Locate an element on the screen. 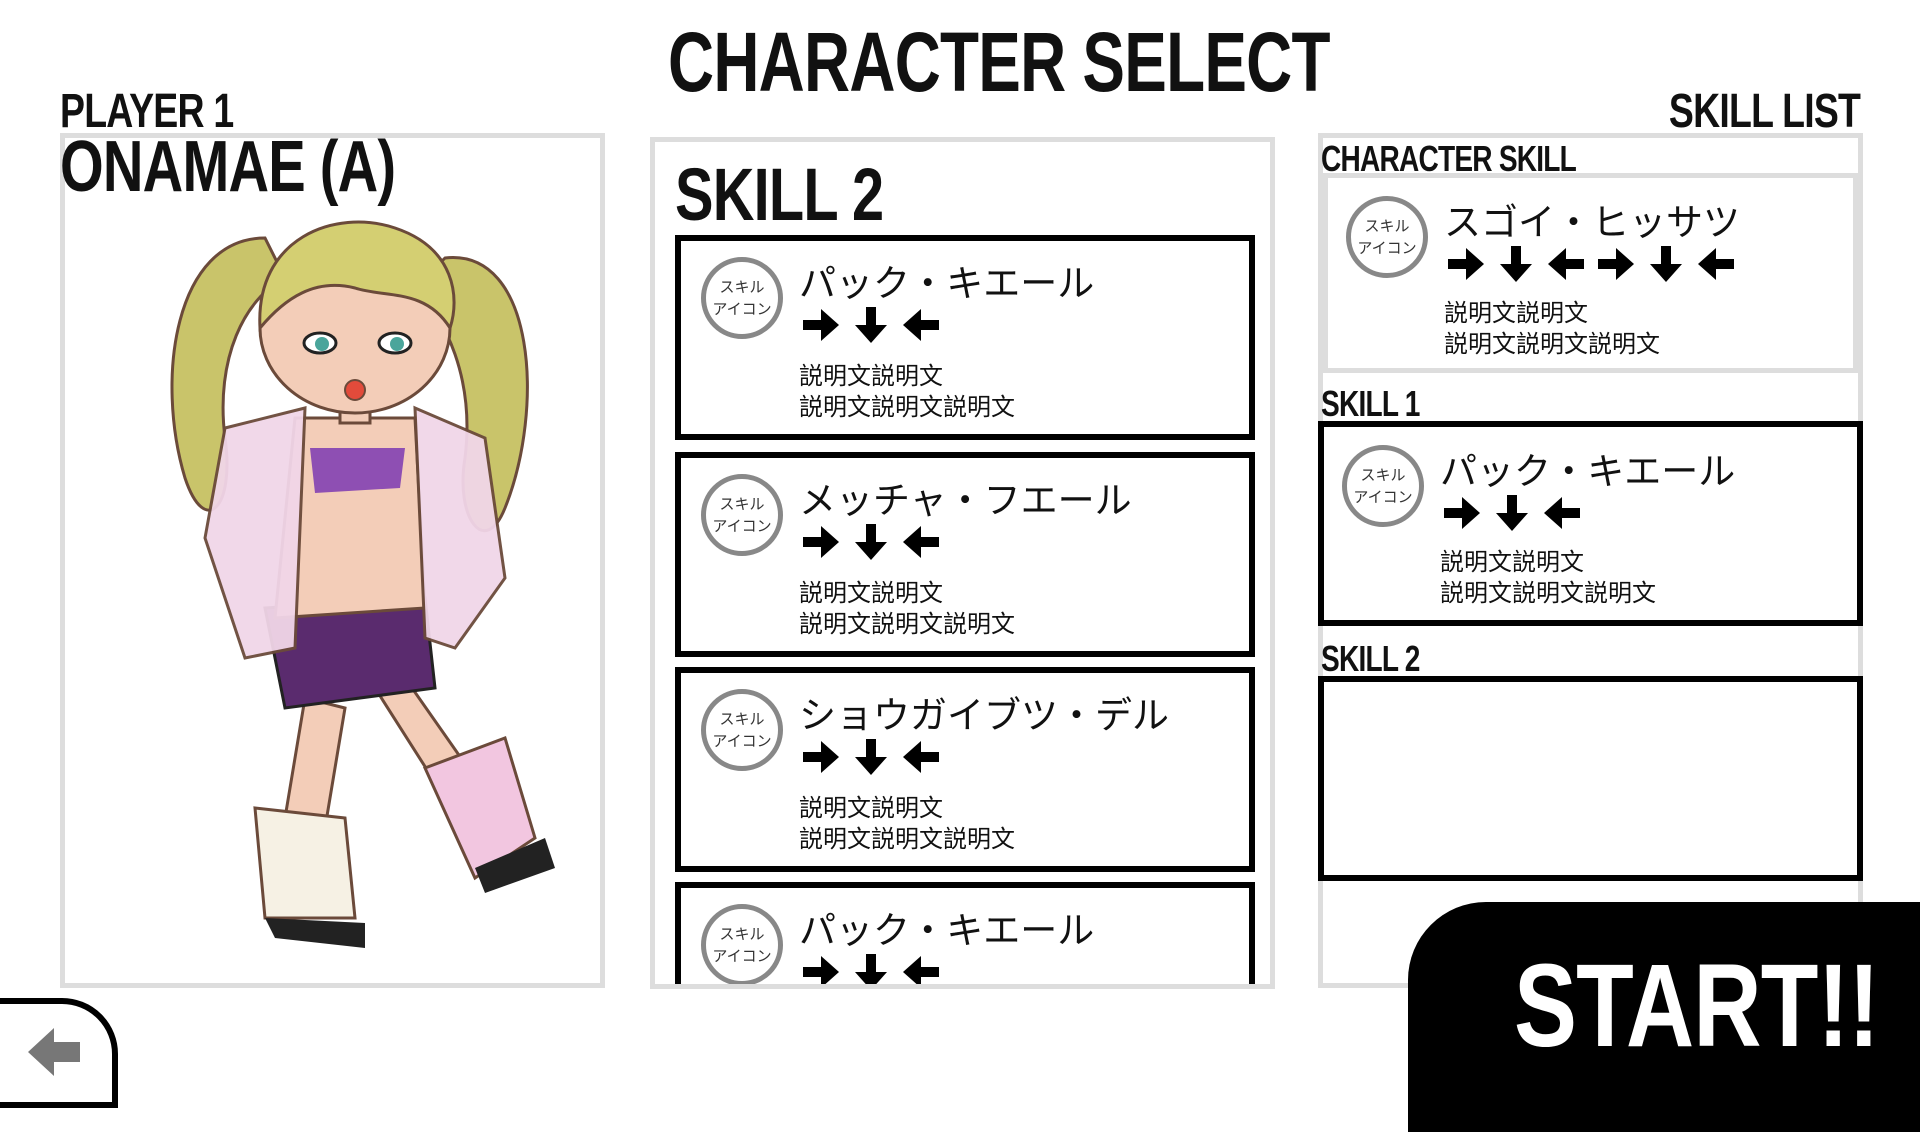 Image resolution: width=1920 pixels, height=1132 pixels. back-button is located at coordinates (59, 1053).